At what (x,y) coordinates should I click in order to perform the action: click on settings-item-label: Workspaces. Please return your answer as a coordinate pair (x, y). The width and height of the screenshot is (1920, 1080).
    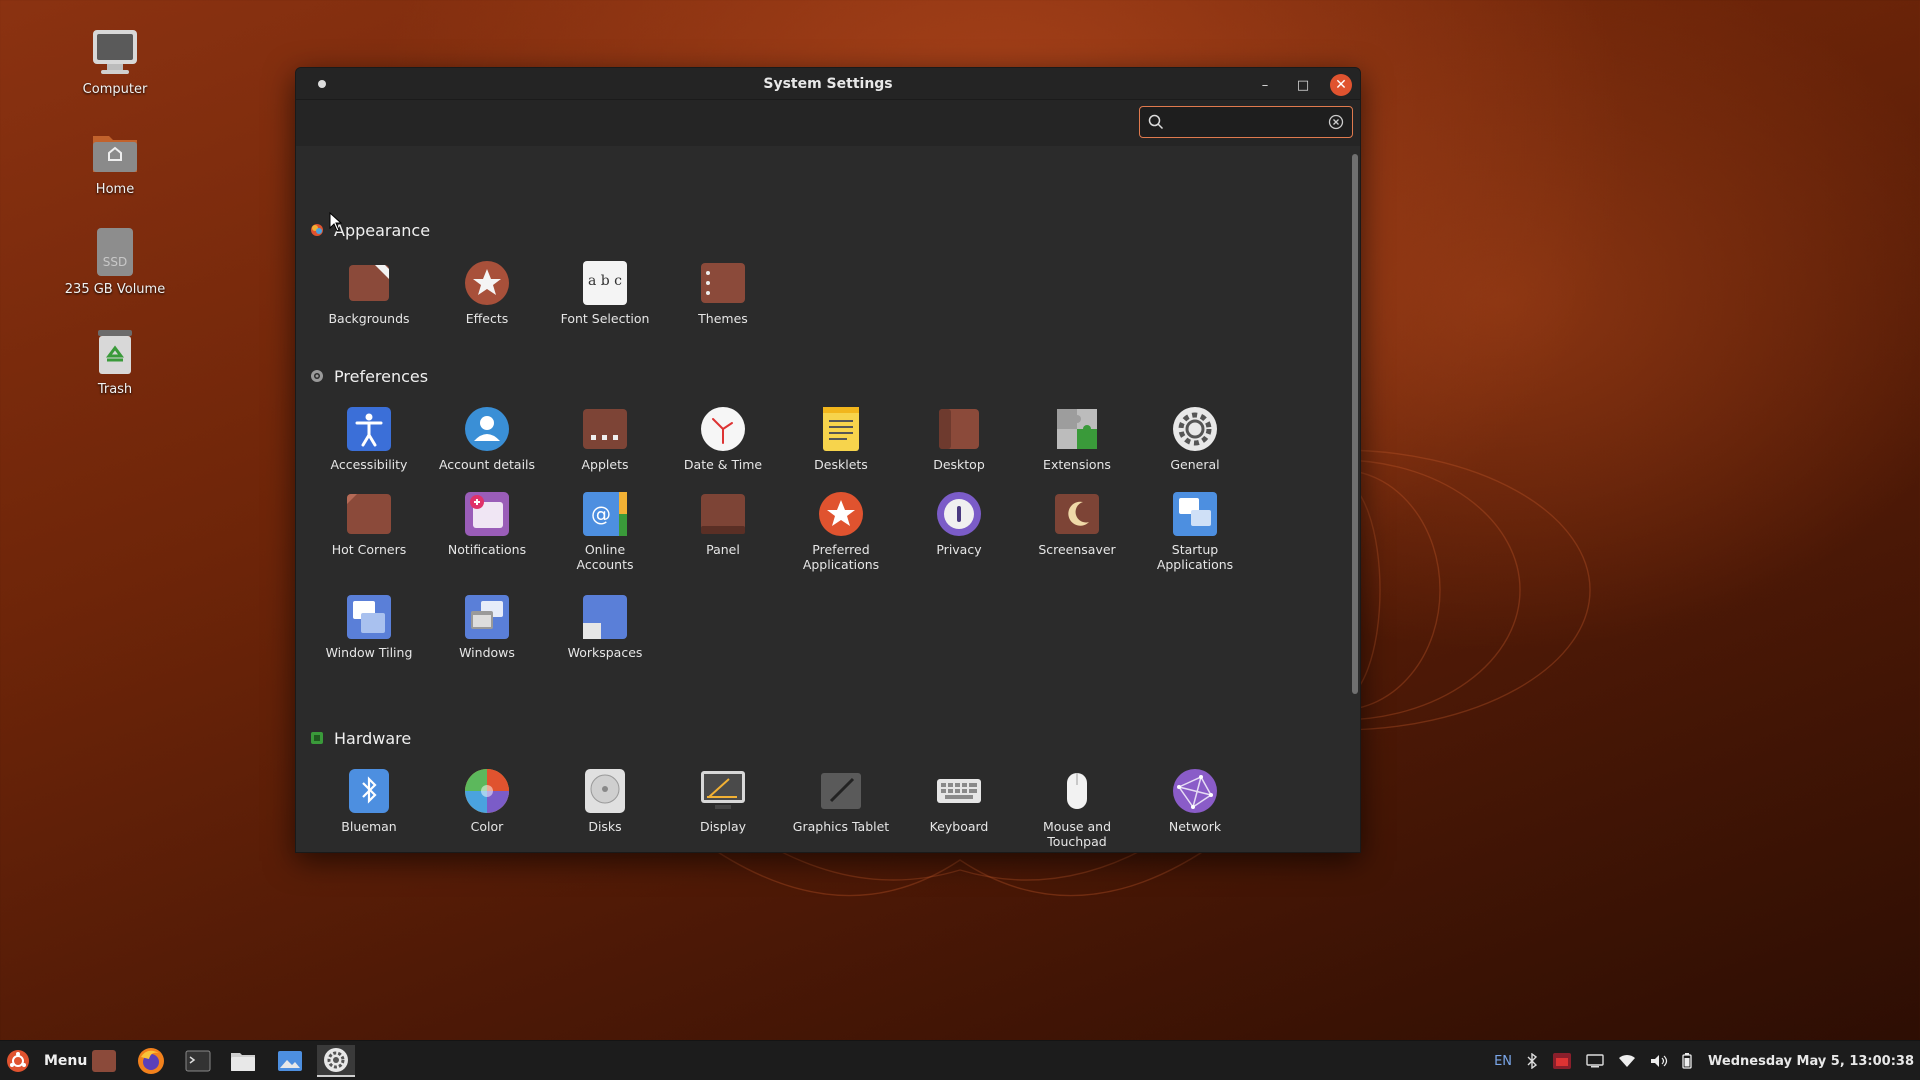
    Looking at the image, I should click on (605, 652).